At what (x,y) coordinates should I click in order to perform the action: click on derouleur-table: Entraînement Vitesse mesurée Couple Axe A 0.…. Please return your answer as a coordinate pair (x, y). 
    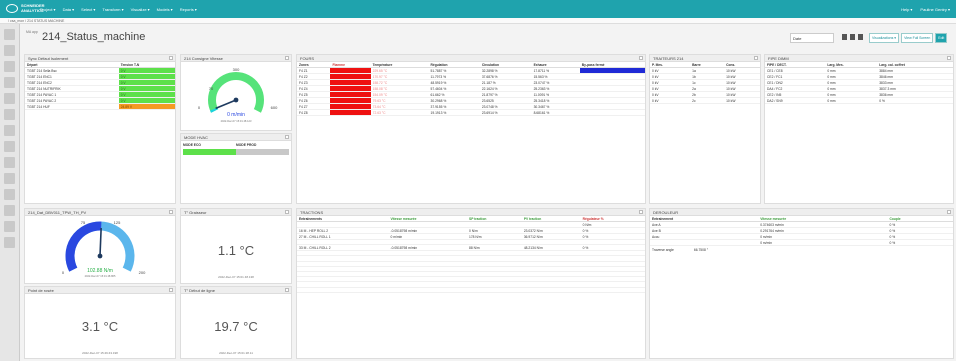
    Looking at the image, I should click on (801, 231).